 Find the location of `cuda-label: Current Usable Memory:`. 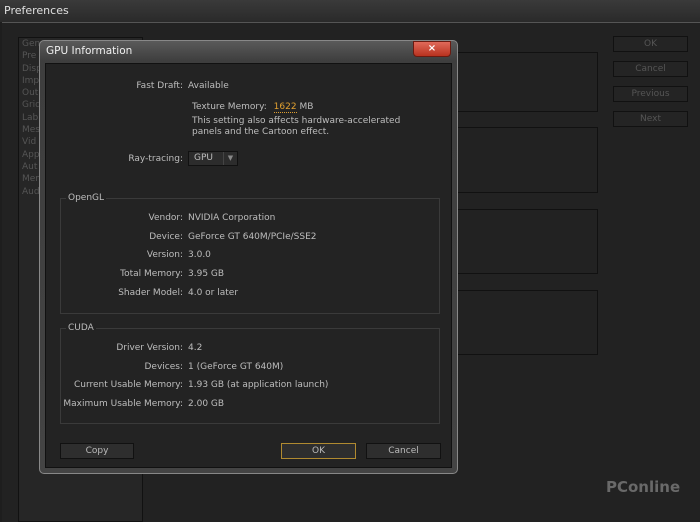

cuda-label: Current Usable Memory: is located at coordinates (128, 385).